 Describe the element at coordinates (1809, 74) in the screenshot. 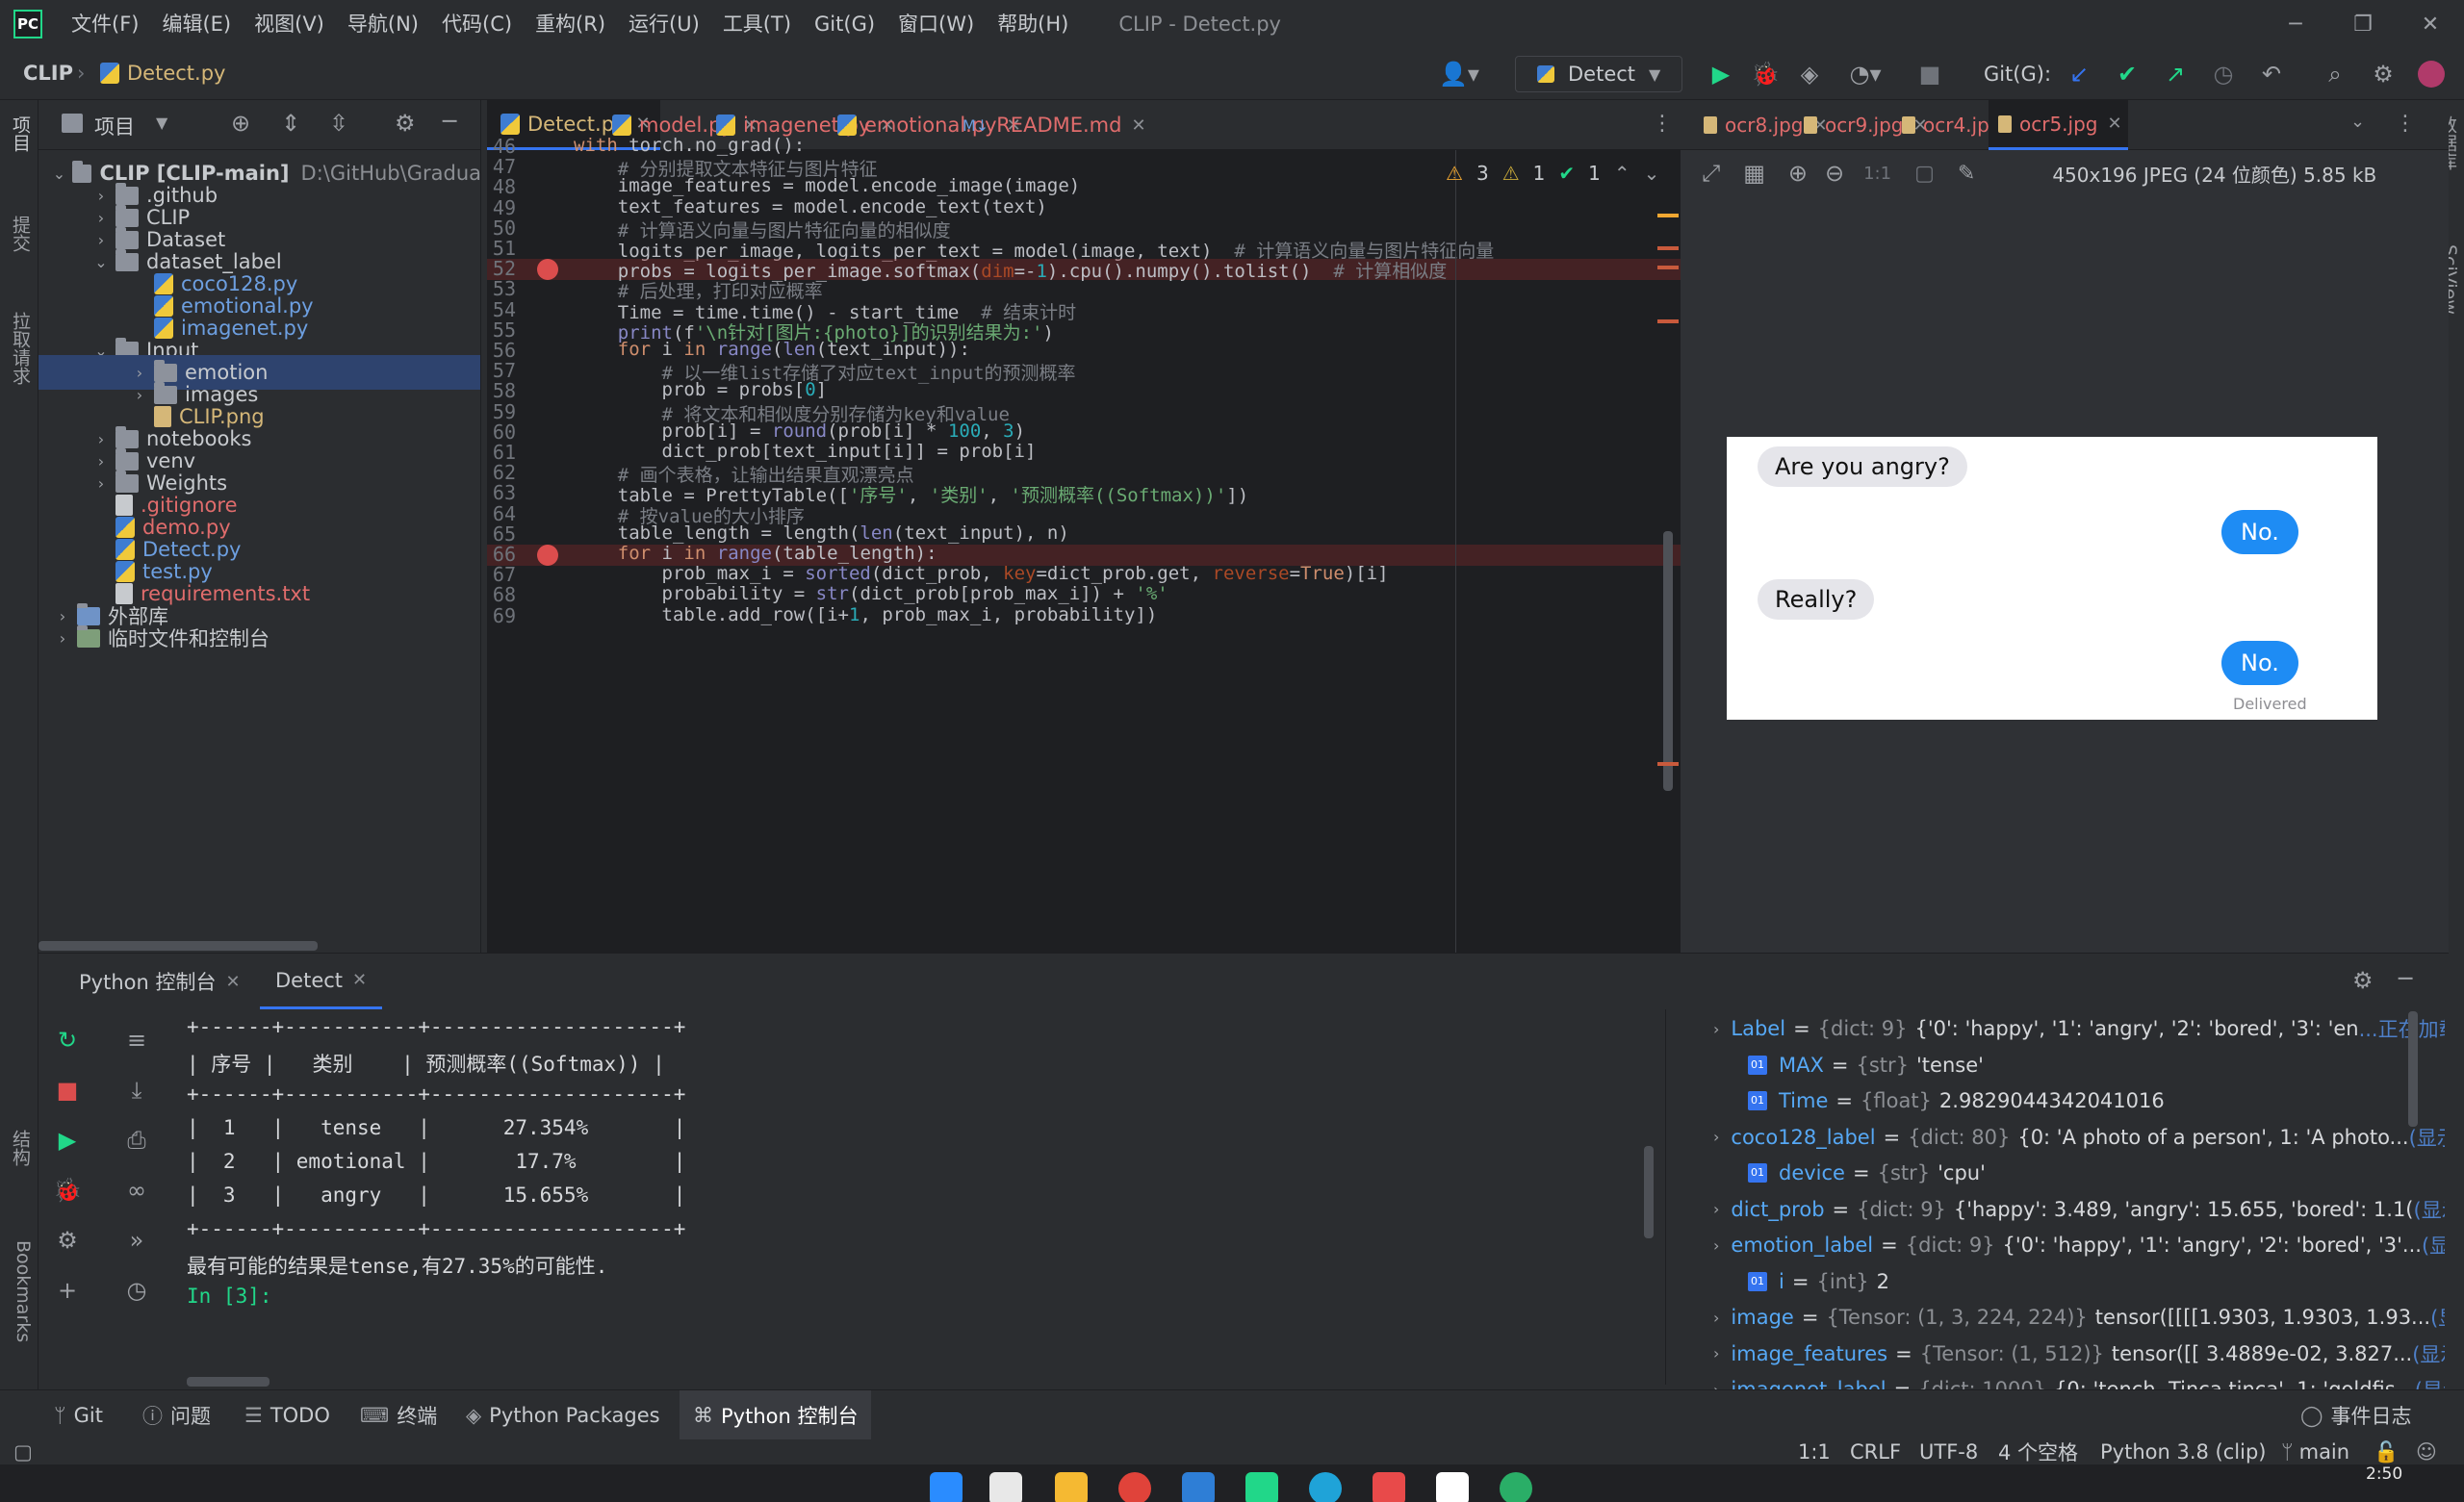

I see `coverage-icon: ◈` at that location.